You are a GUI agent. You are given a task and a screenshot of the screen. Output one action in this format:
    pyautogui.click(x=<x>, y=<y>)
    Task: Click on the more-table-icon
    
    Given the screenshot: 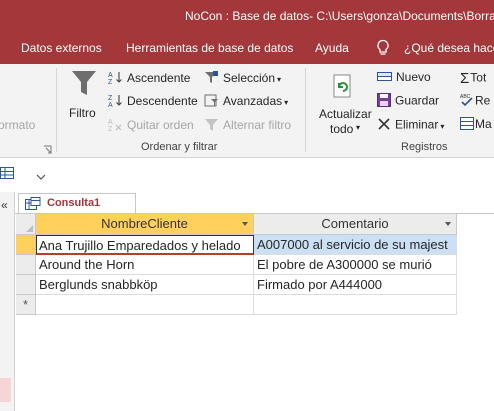 What is the action you would take?
    pyautogui.click(x=467, y=125)
    